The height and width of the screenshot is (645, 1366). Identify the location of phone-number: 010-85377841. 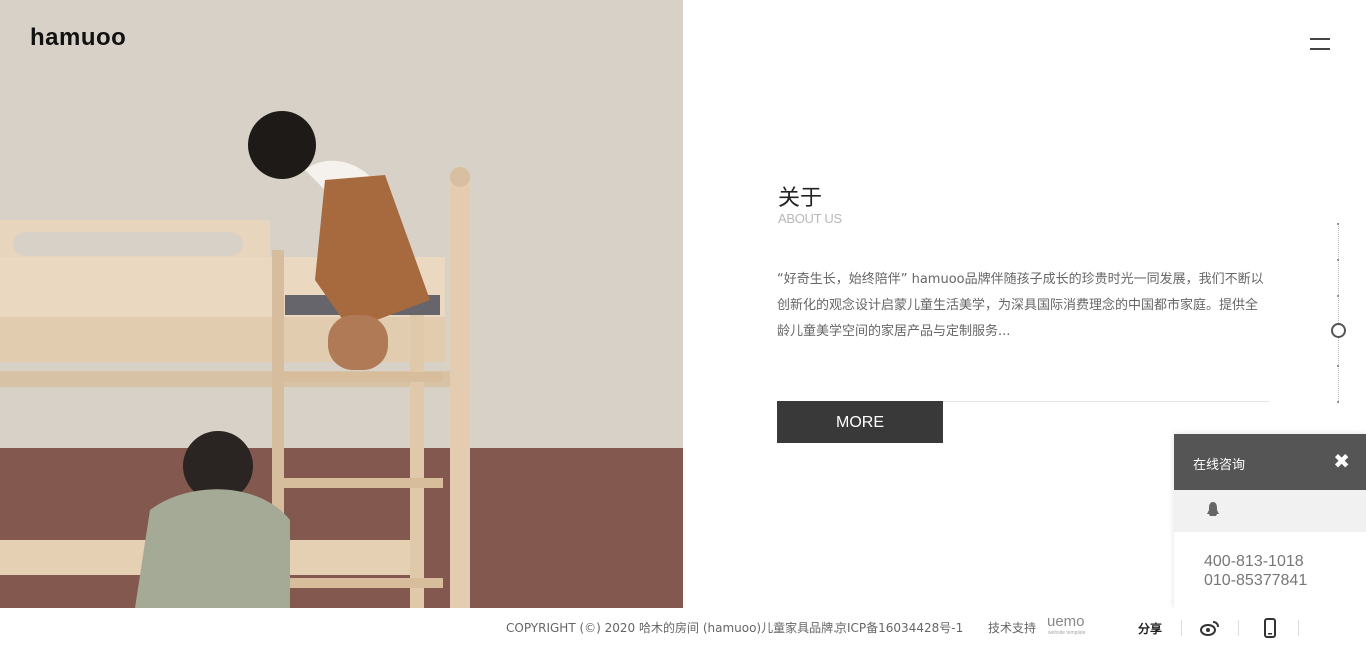
(1255, 580).